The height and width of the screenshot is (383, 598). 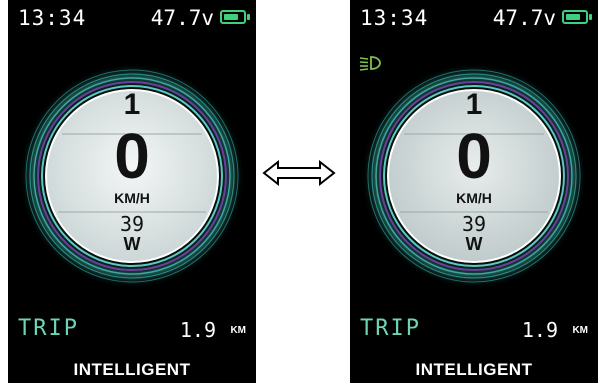 What do you see at coordinates (299, 173) in the screenshot?
I see `double-arrow-icon` at bounding box center [299, 173].